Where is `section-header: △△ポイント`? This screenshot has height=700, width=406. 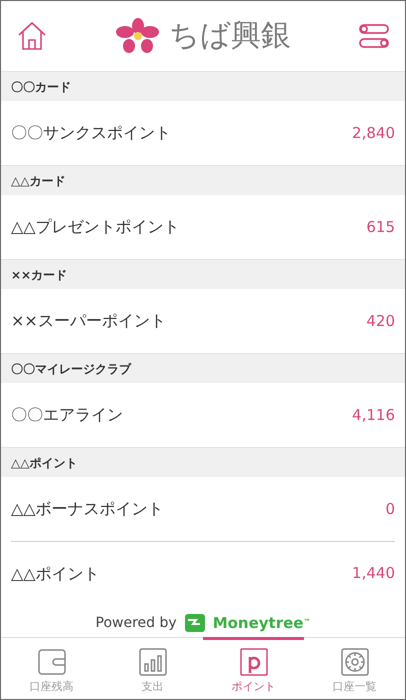
section-header: △△ポイント is located at coordinates (203, 462).